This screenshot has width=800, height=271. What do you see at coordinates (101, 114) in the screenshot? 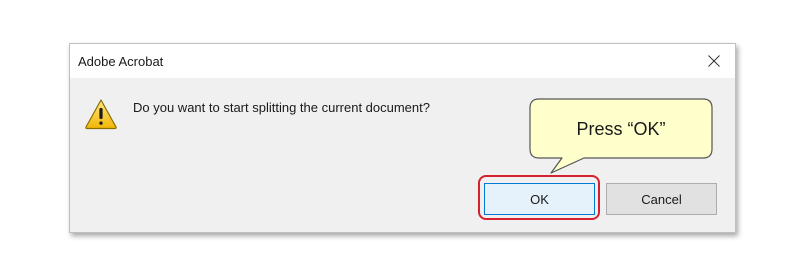
I see `warning-icon` at bounding box center [101, 114].